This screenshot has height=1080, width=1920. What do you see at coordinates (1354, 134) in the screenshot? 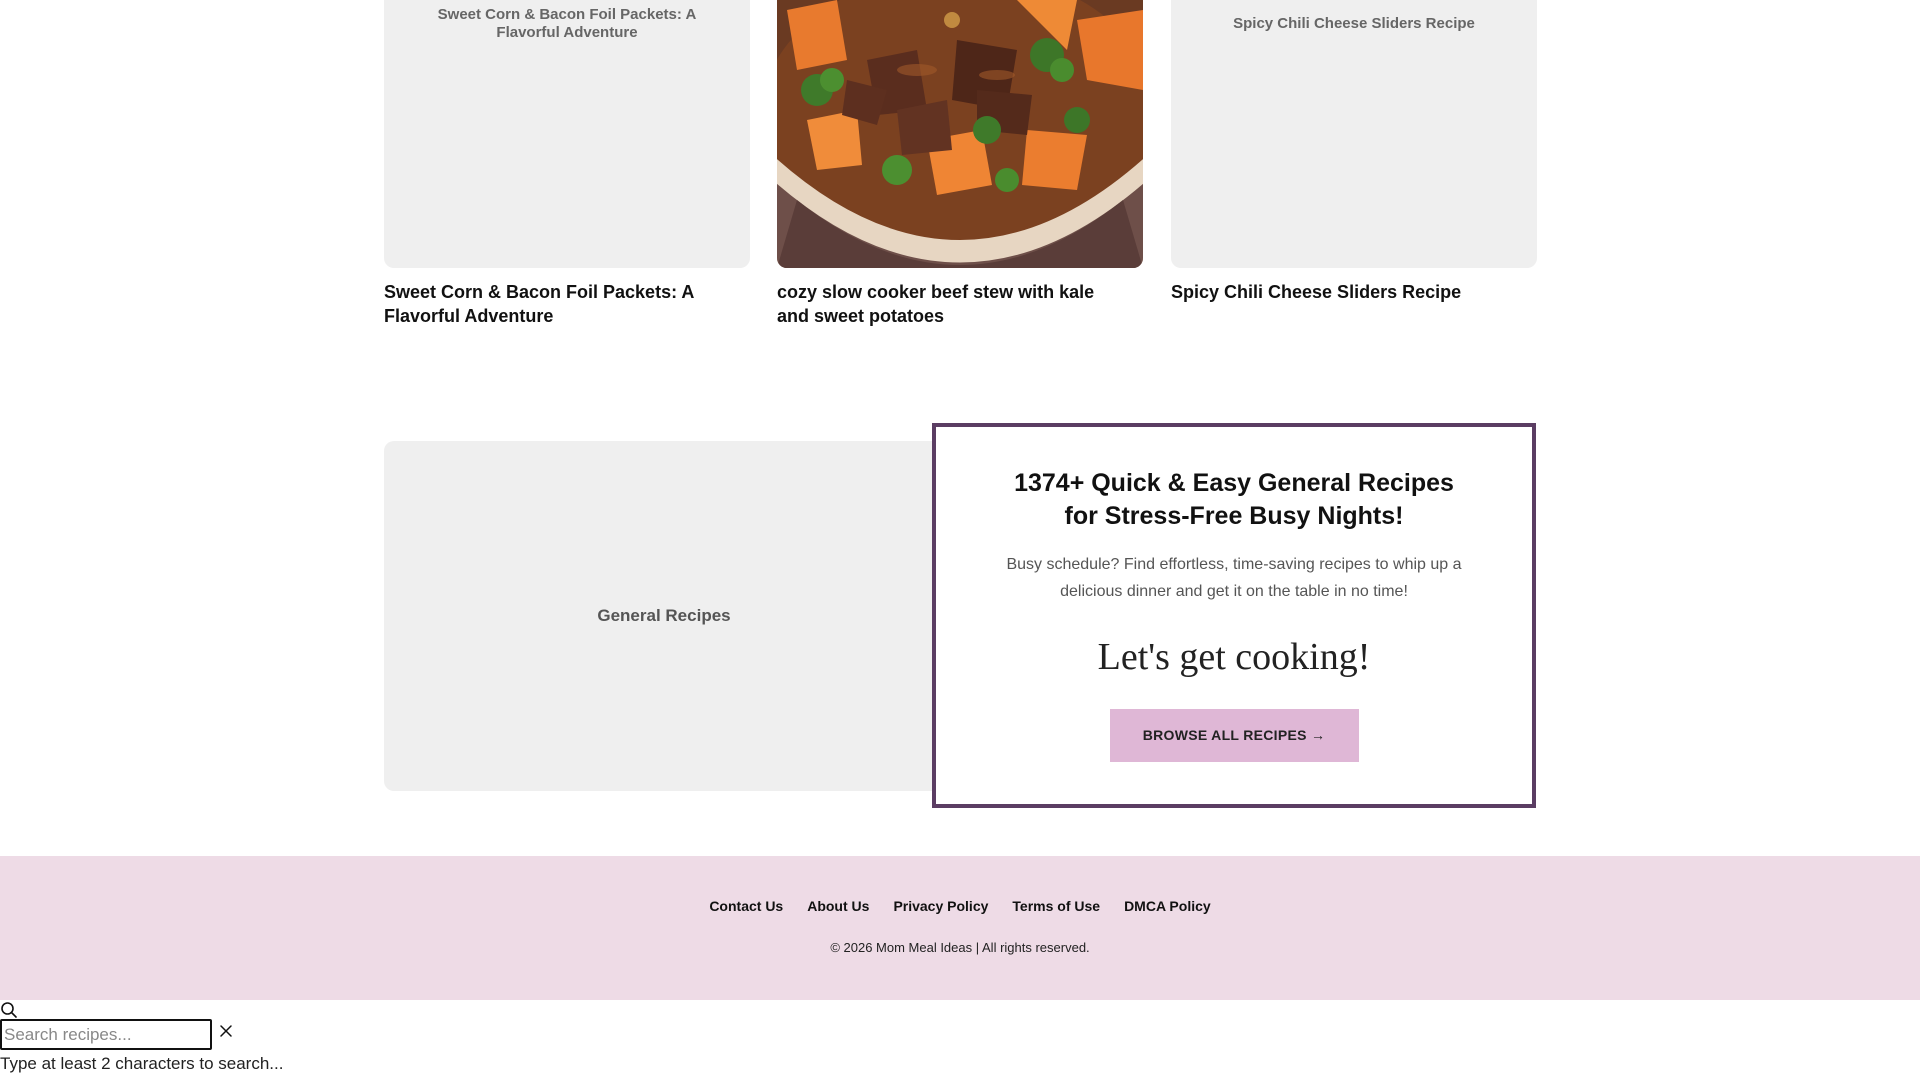
I see `recipe-image-placeholder: Spicy Chili Cheese Sliders Recipe` at bounding box center [1354, 134].